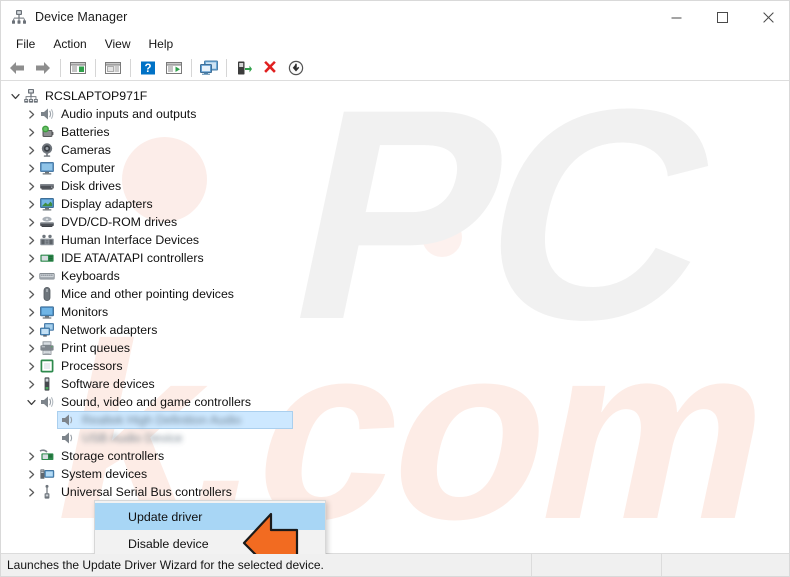  I want to click on tree-item-label: Cameras, so click(86, 150).